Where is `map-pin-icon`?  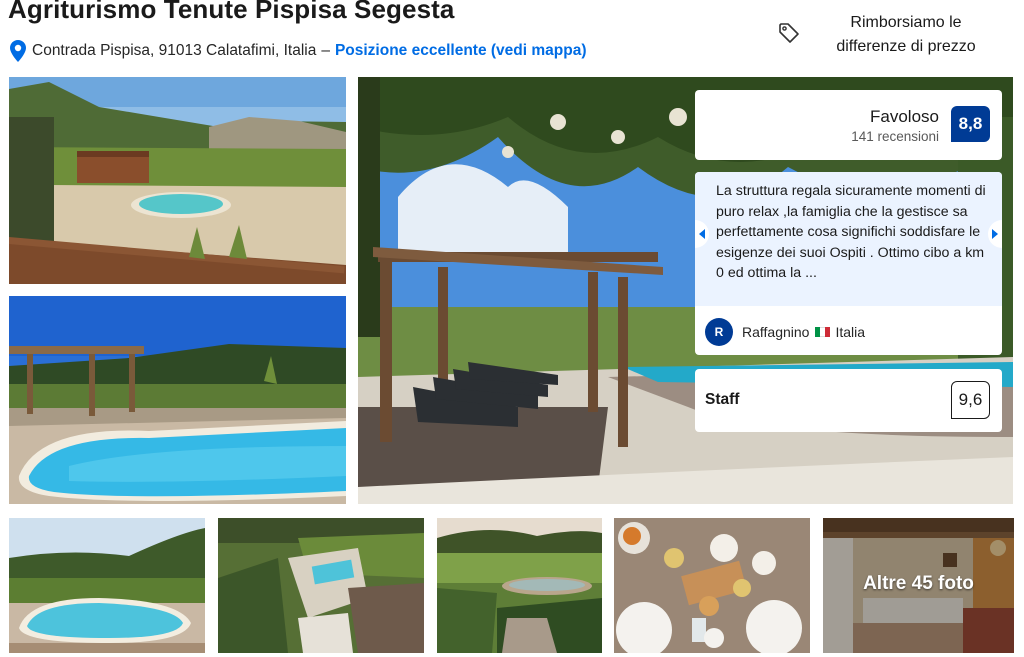 map-pin-icon is located at coordinates (18, 51).